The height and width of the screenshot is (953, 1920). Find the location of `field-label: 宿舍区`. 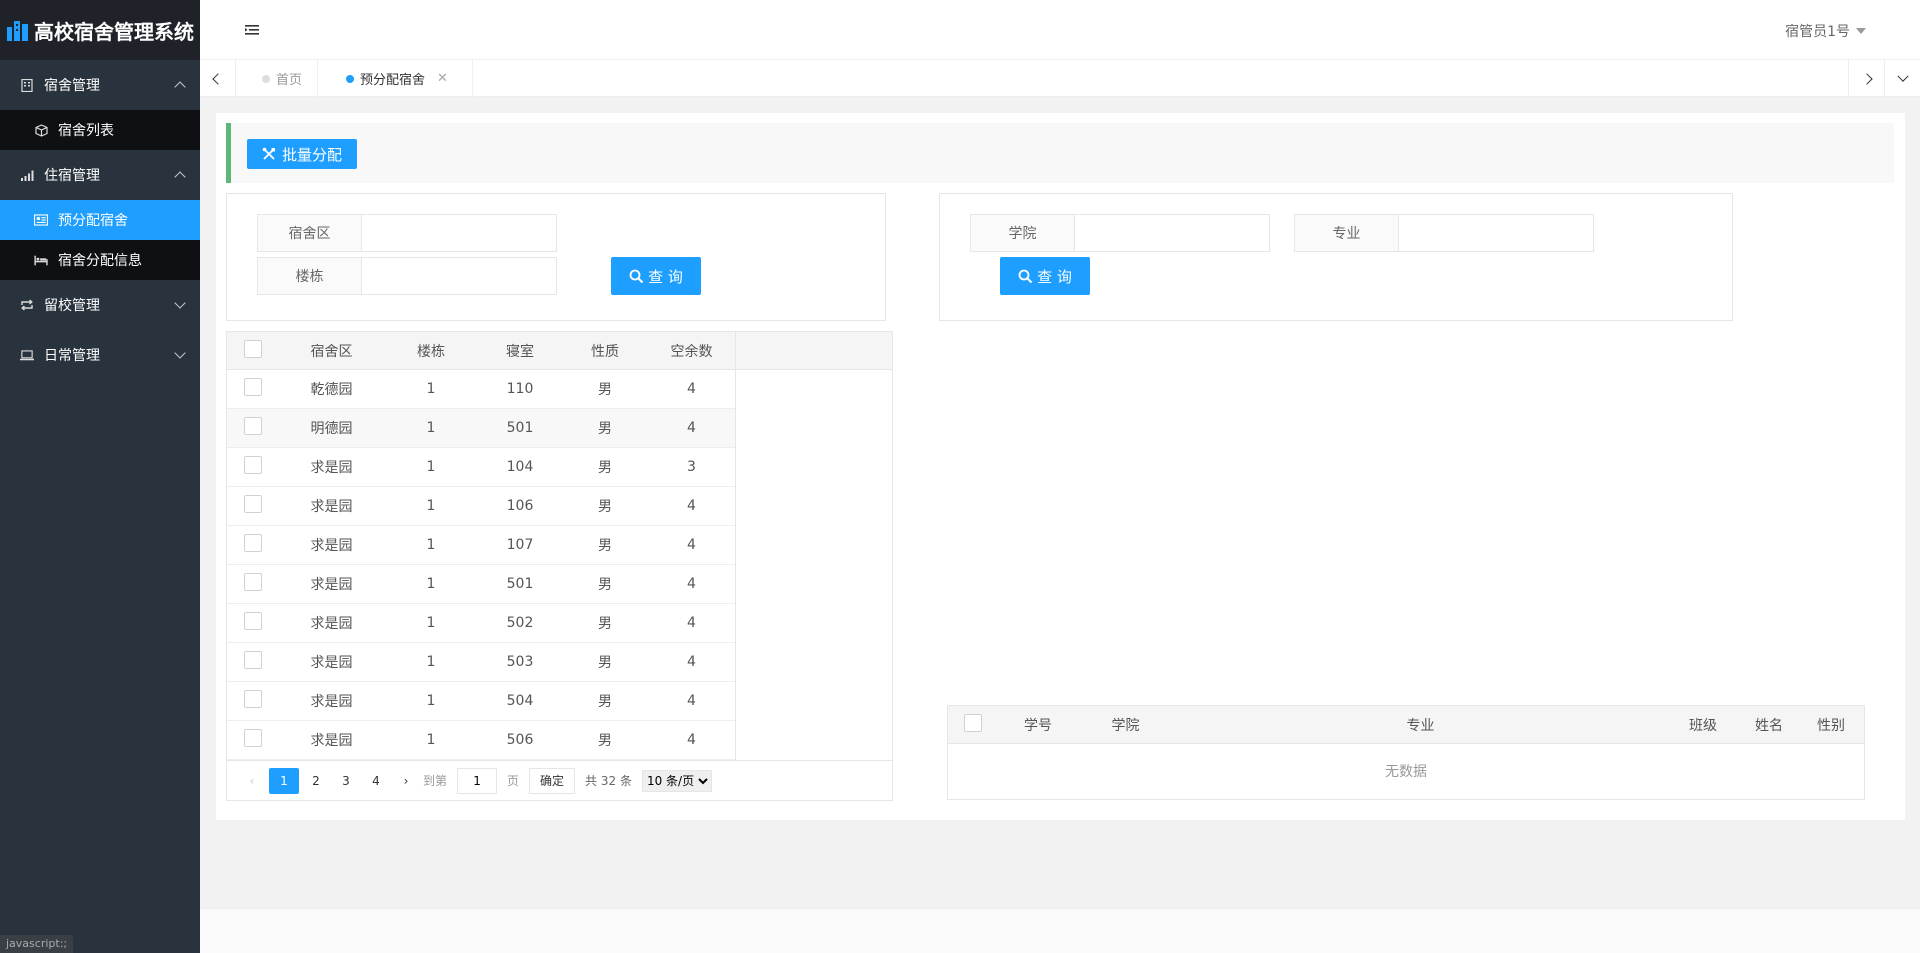

field-label: 宿舍区 is located at coordinates (310, 233).